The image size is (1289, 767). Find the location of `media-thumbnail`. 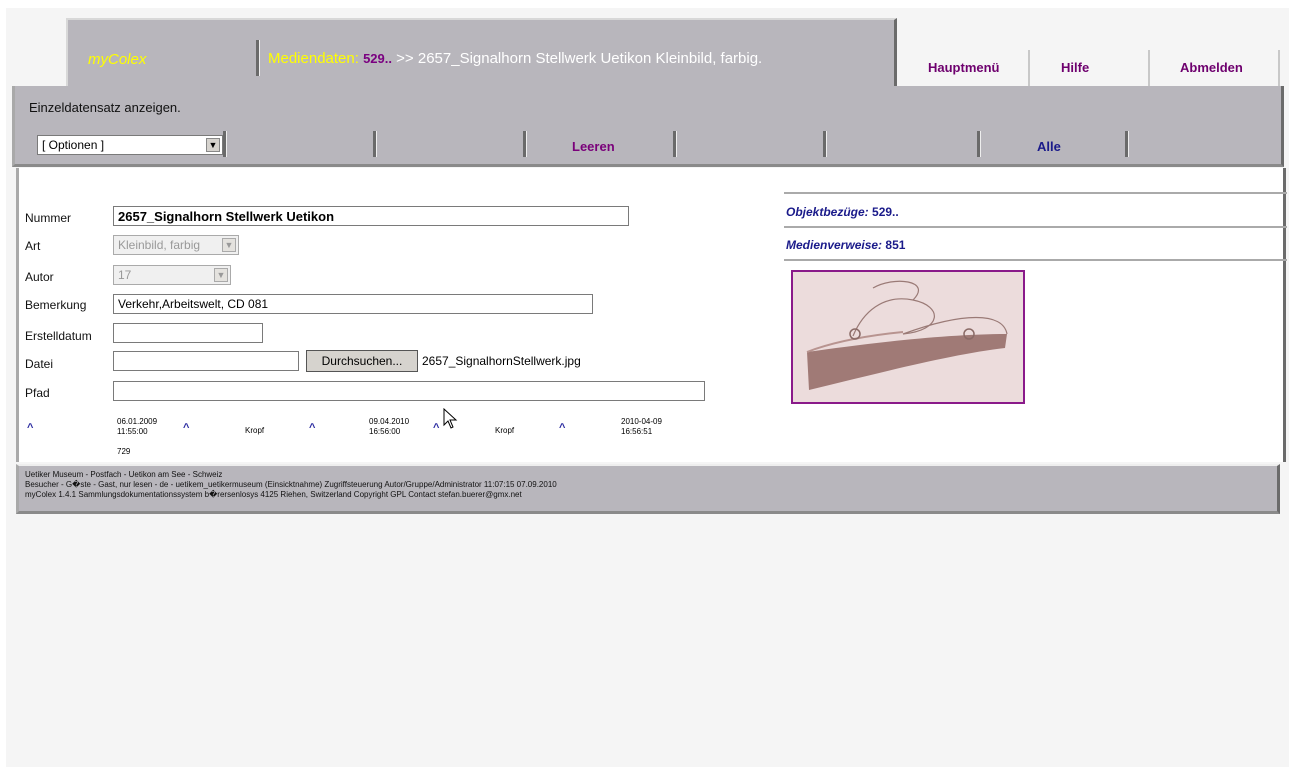

media-thumbnail is located at coordinates (908, 337).